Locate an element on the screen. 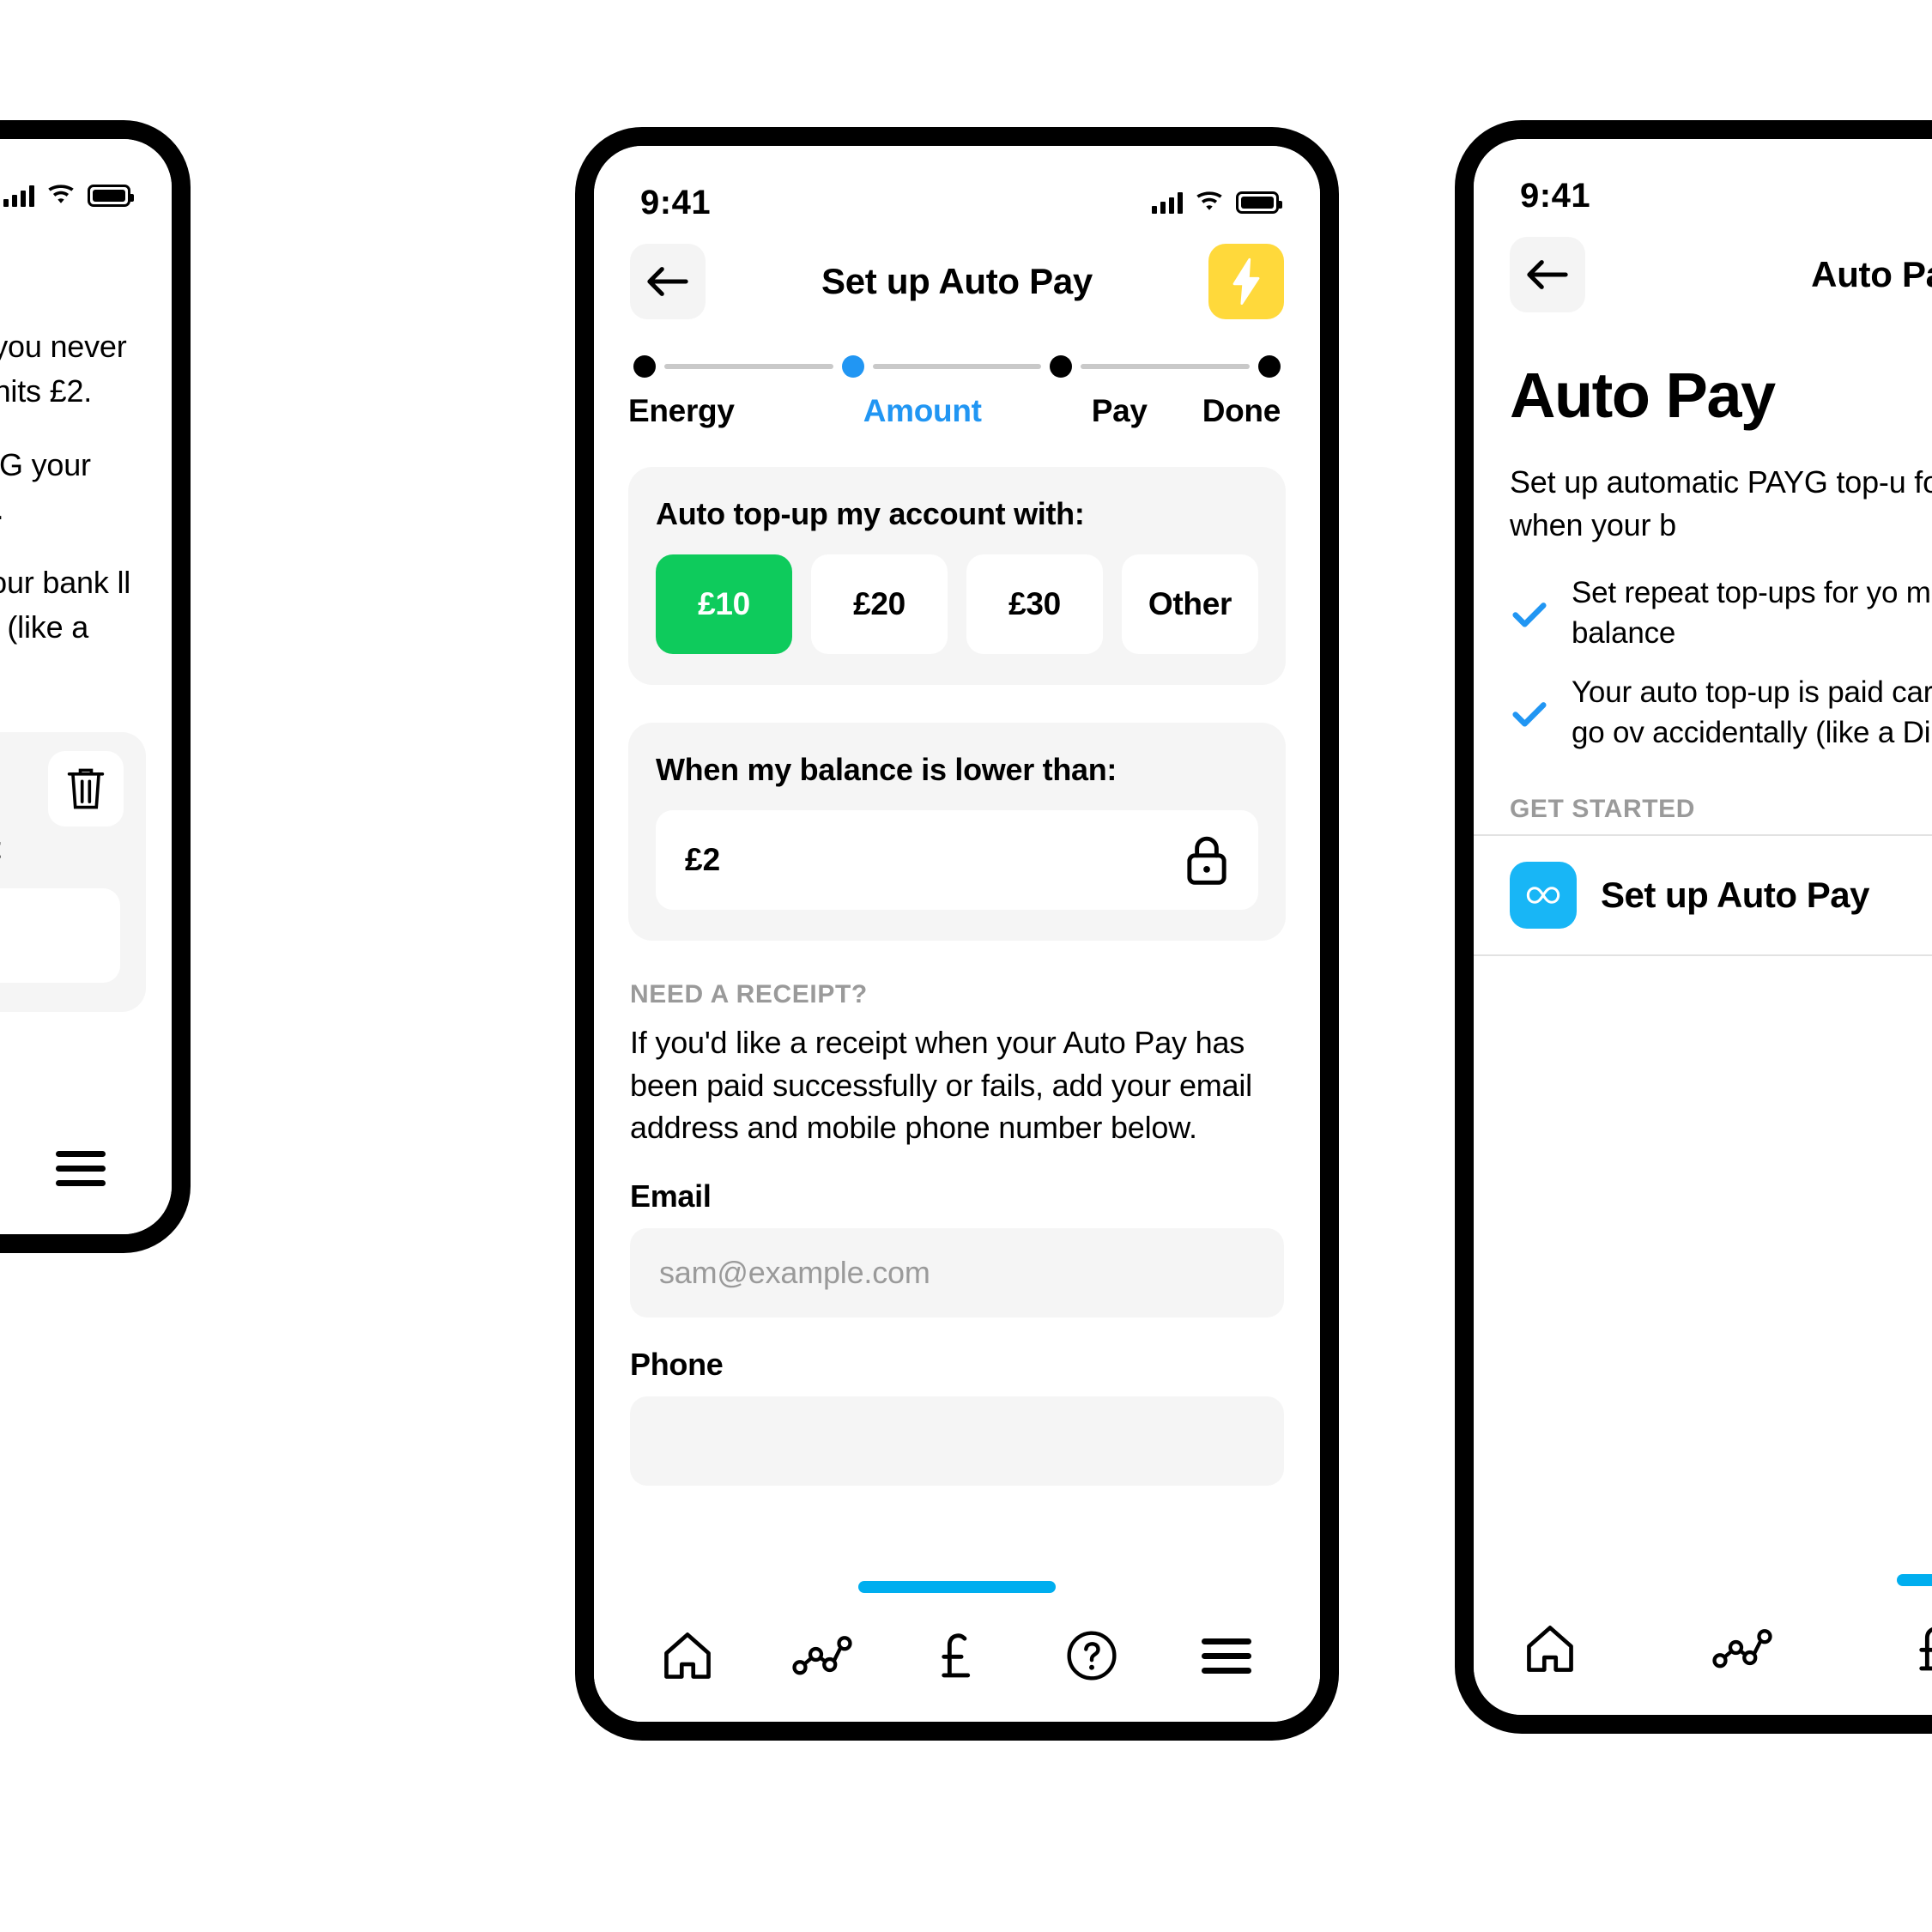  home-indicator is located at coordinates (957, 1587).